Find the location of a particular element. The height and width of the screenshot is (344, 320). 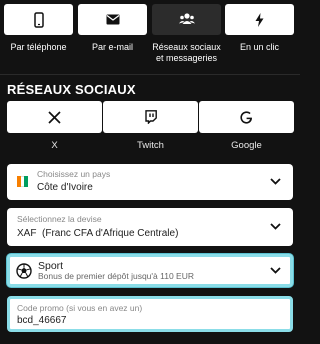

social-google-button: Google is located at coordinates (246, 126).